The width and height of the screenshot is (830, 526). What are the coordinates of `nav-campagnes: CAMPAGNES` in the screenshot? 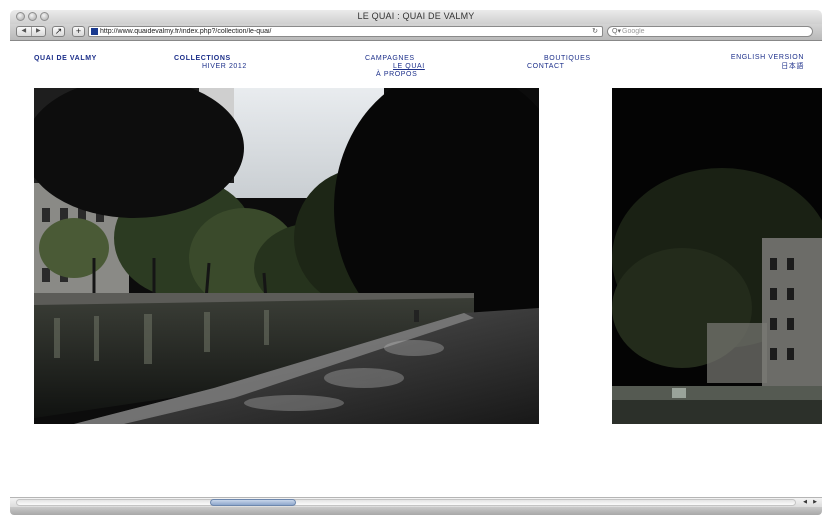 It's located at (390, 58).